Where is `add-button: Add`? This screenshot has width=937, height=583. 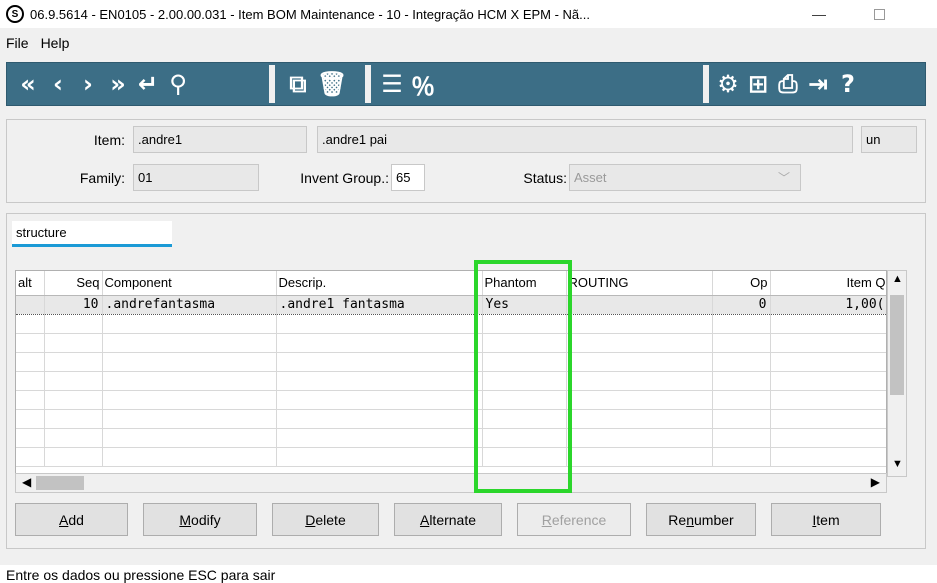 add-button: Add is located at coordinates (71, 519).